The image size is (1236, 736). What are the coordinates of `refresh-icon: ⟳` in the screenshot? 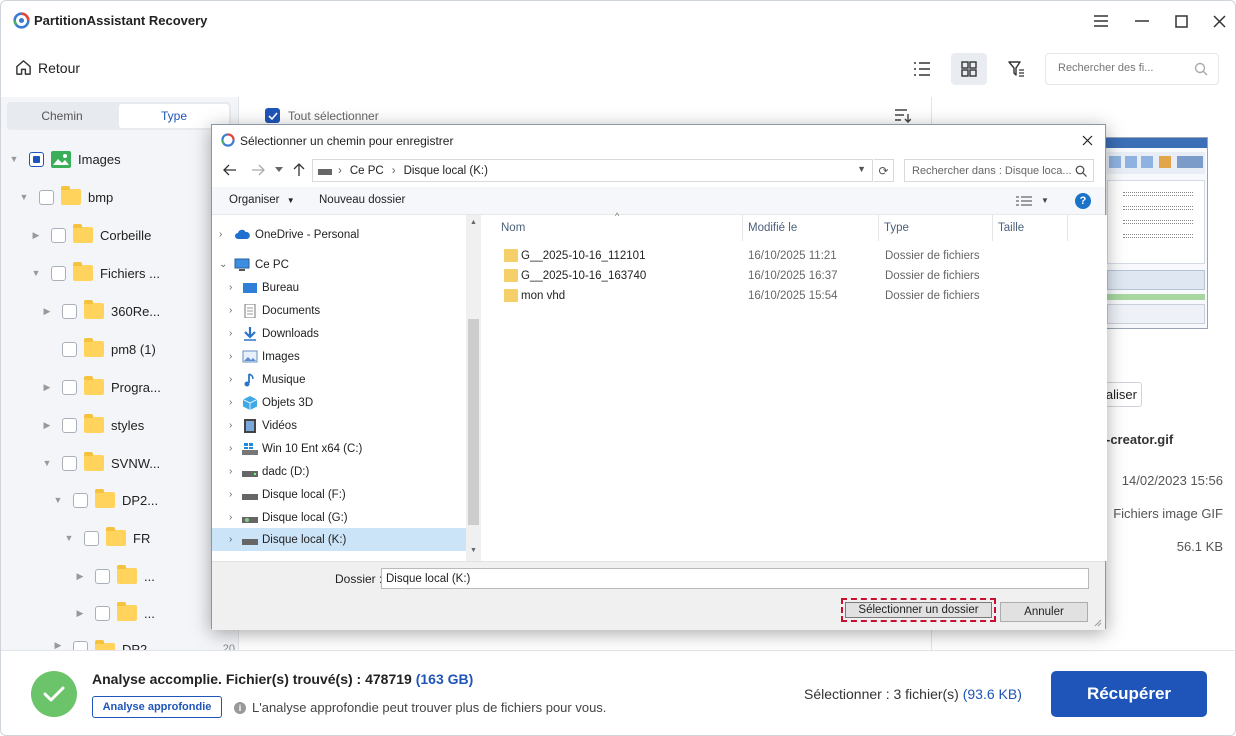 It's located at (884, 170).